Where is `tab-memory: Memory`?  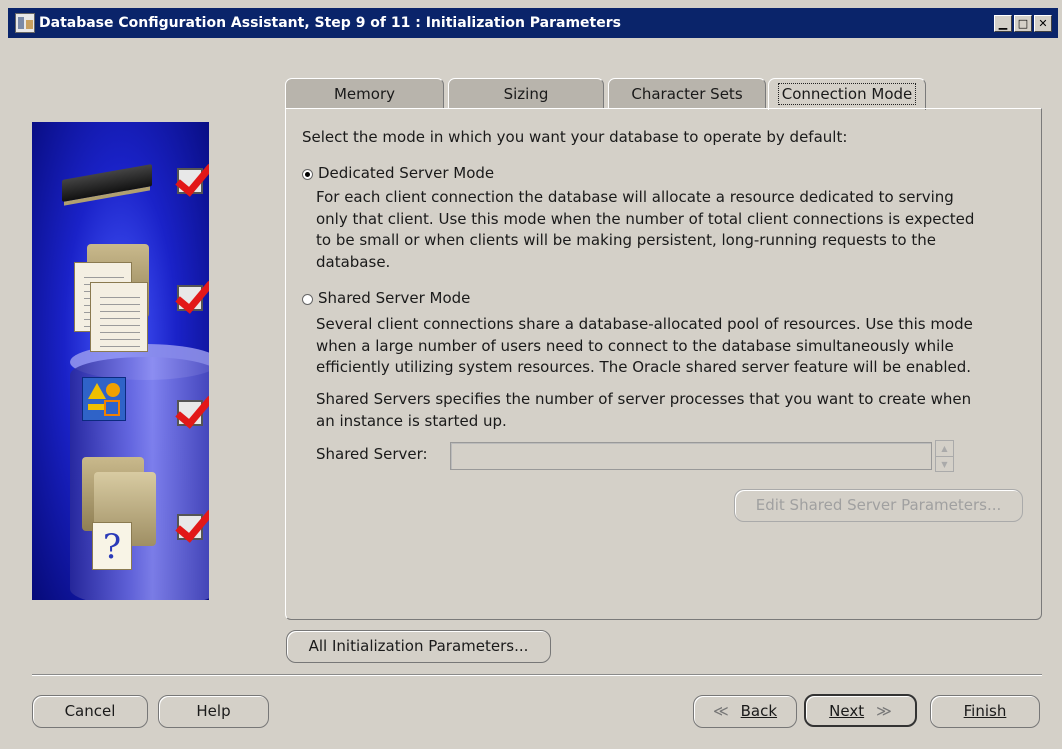 tab-memory: Memory is located at coordinates (364, 93).